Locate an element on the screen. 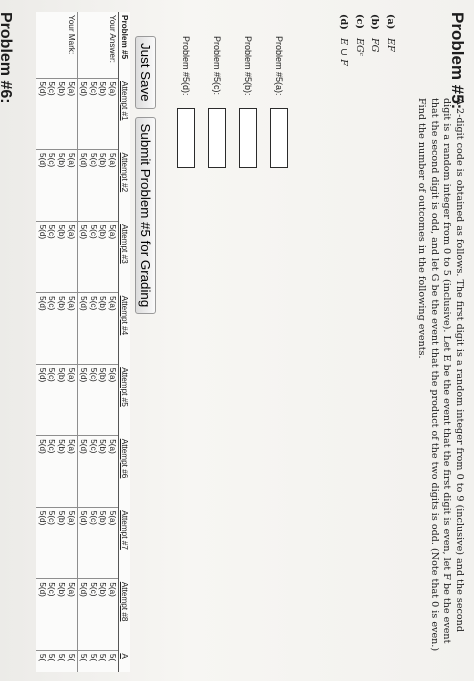 The width and height of the screenshot is (474, 681). attempt-header: Attempt #3 is located at coordinates (124, 257).